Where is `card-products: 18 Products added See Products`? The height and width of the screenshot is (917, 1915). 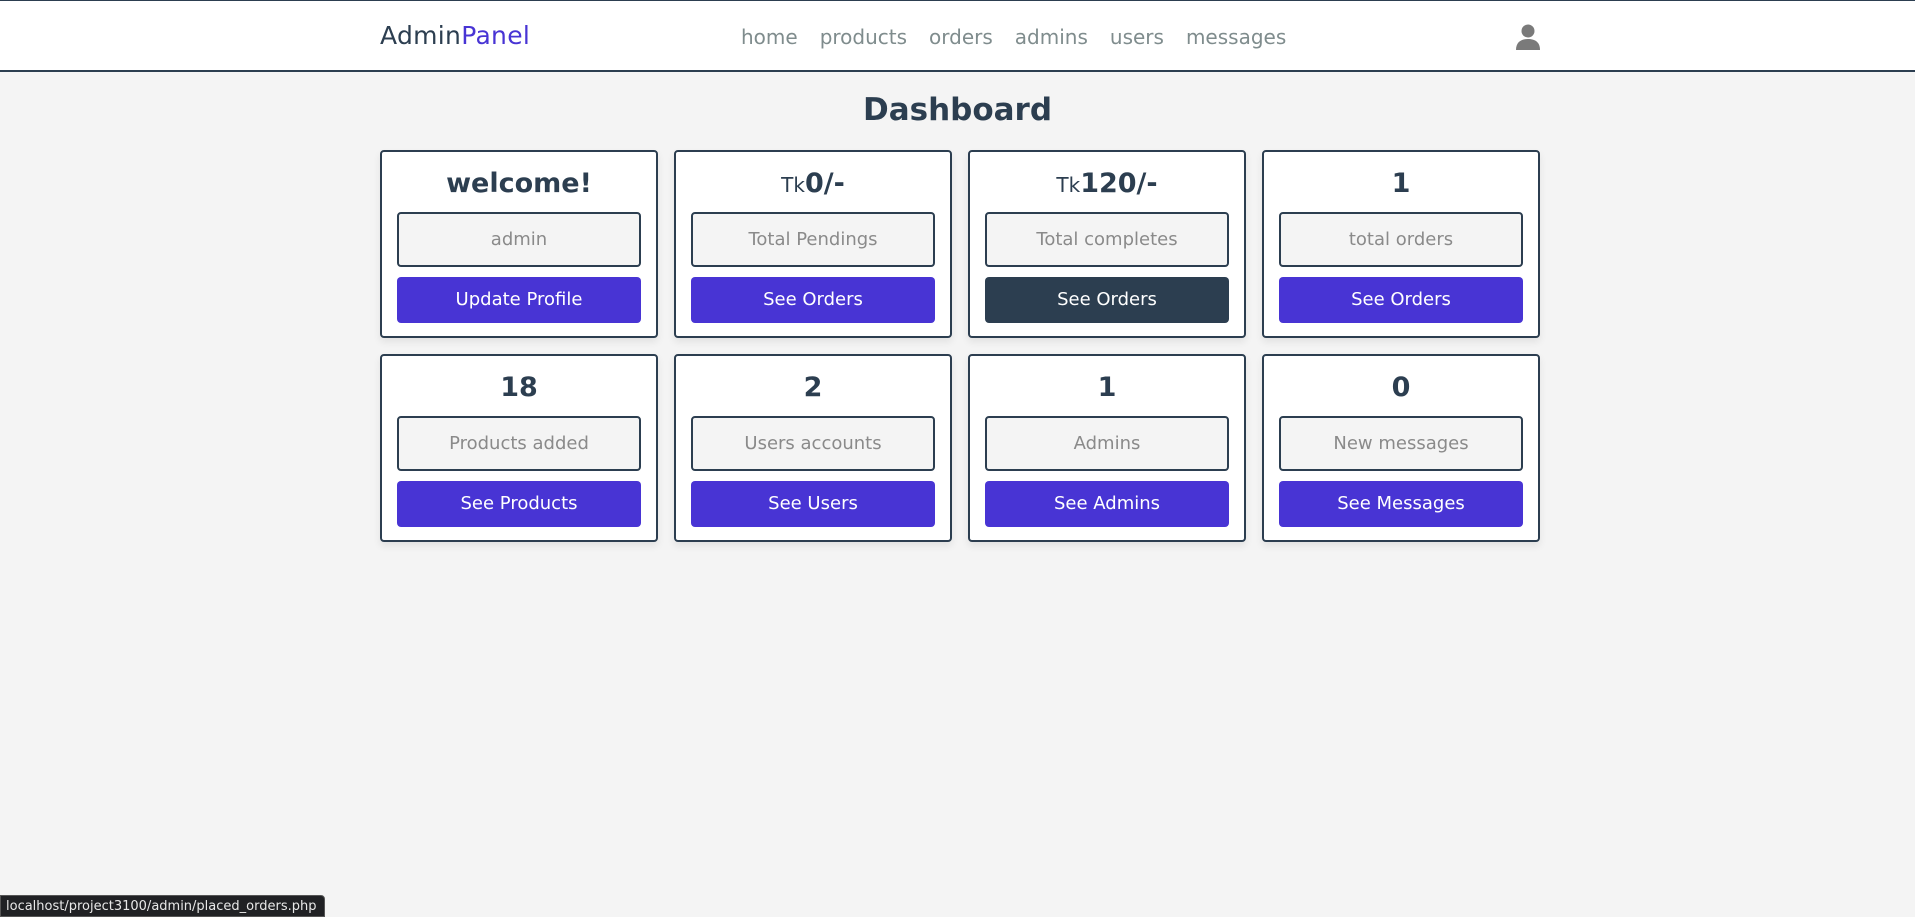
card-products: 18 Products added See Products is located at coordinates (519, 448).